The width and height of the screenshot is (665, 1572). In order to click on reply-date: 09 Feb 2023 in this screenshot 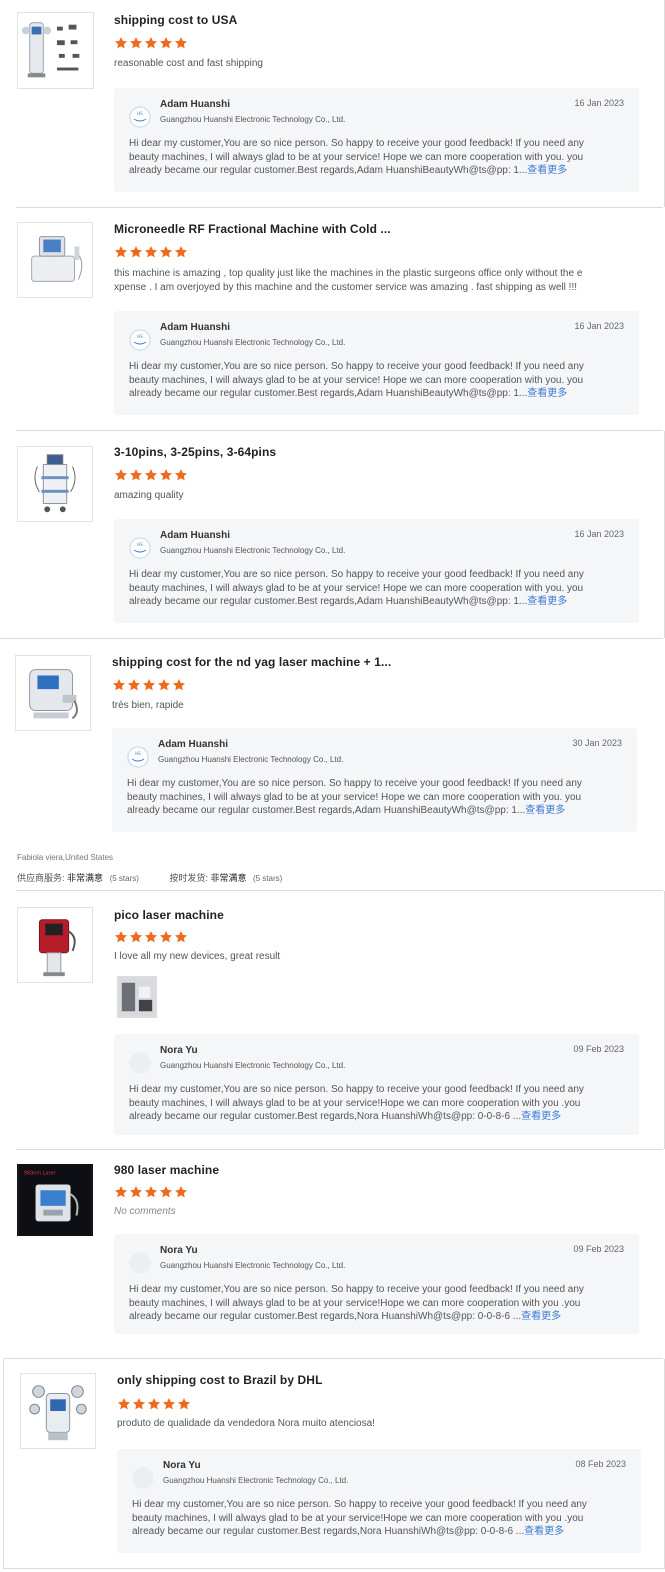, I will do `click(598, 1049)`.